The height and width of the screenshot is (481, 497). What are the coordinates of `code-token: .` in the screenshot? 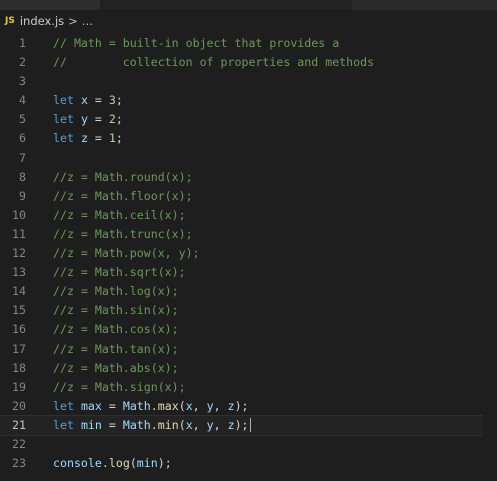 It's located at (105, 463).